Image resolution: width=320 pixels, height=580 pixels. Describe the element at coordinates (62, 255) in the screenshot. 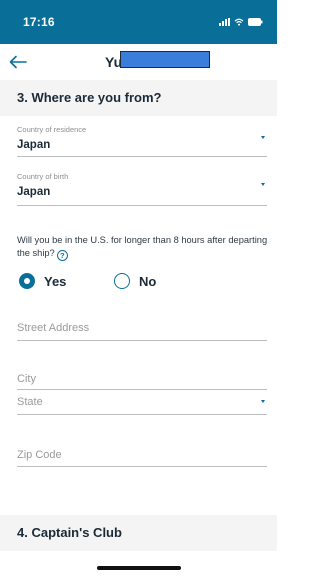

I see `help-icon: ?` at that location.